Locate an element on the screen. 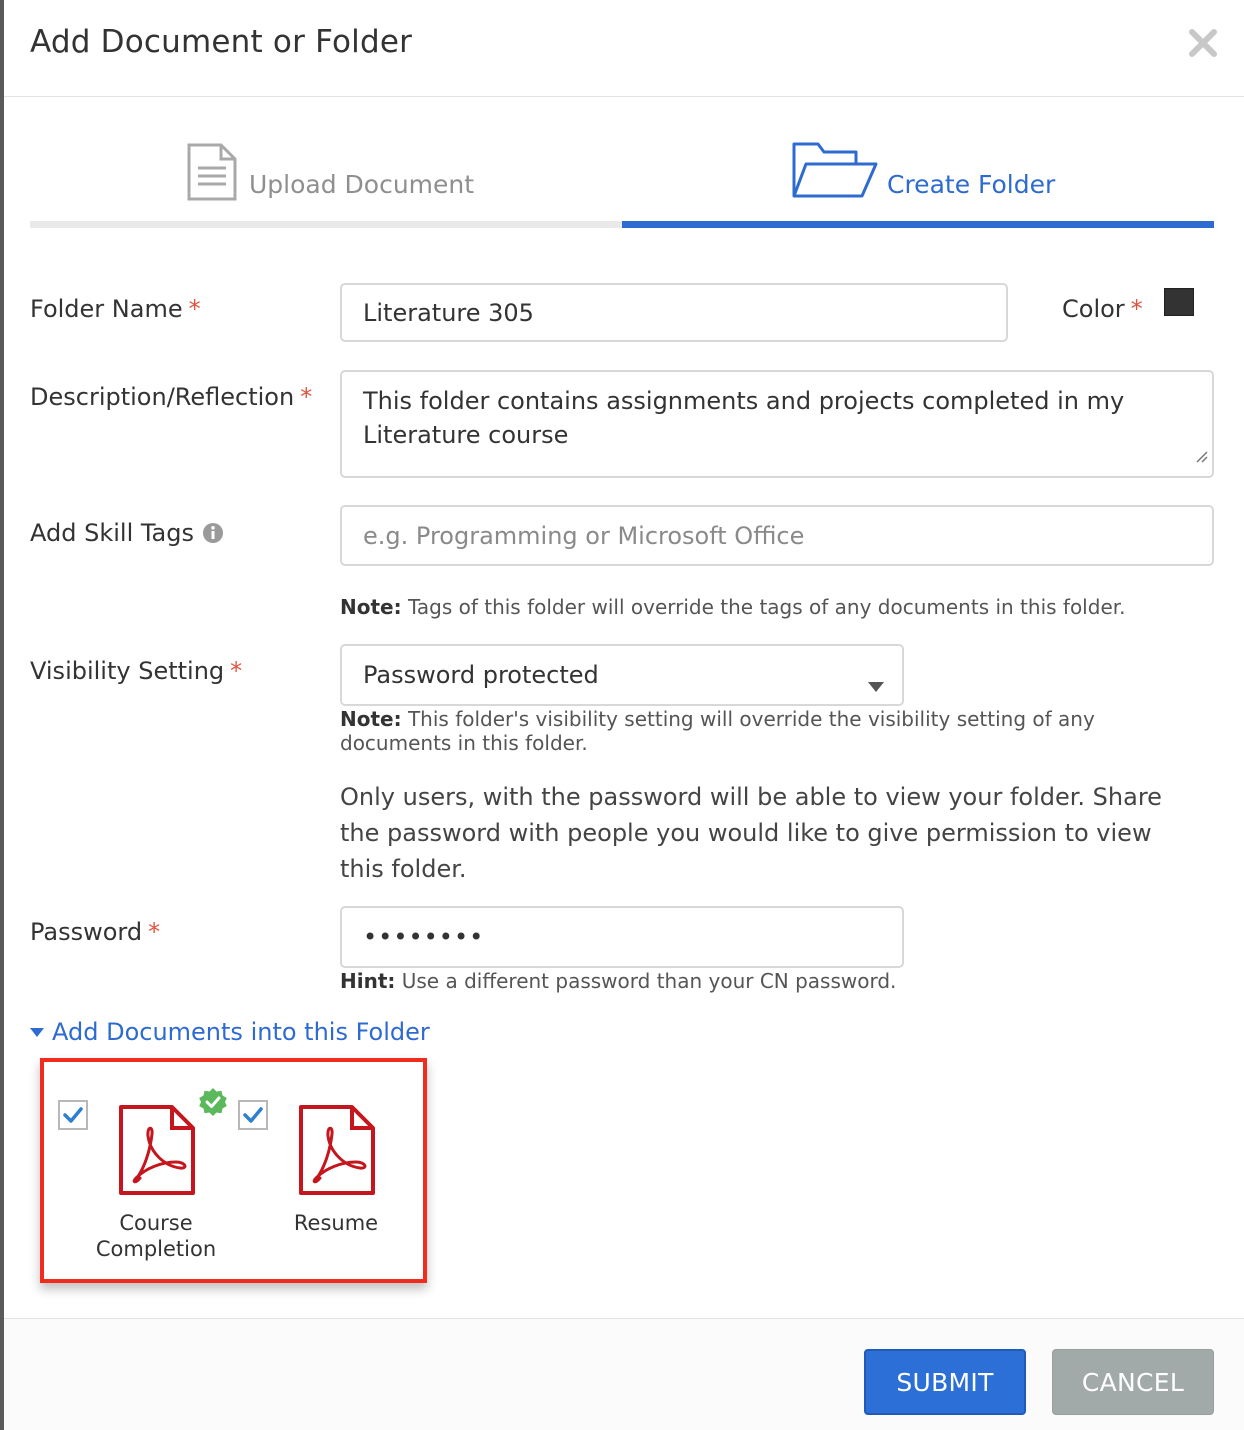 Image resolution: width=1244 pixels, height=1430 pixels. visibility-select: Password protected is located at coordinates (622, 675).